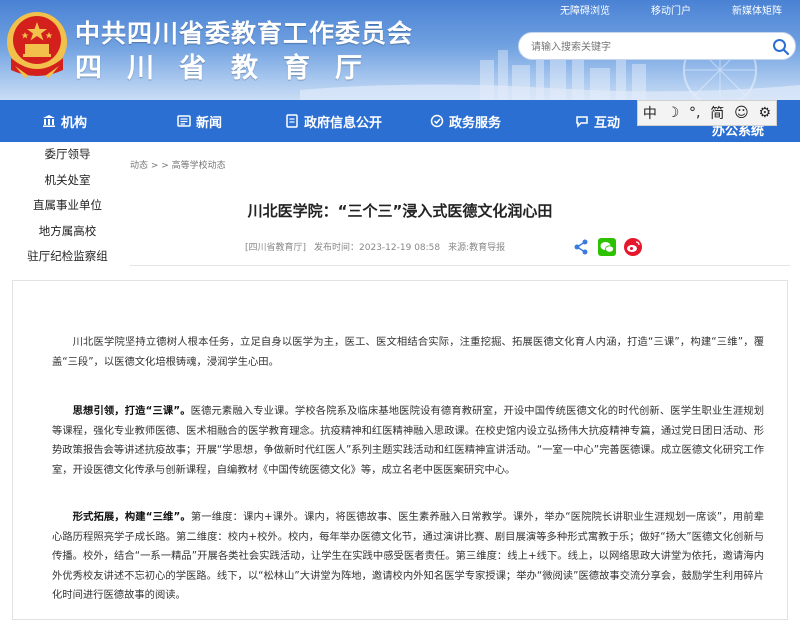 Image resolution: width=800 pixels, height=620 pixels. Describe the element at coordinates (633, 247) in the screenshot. I see `weibo-icon` at that location.